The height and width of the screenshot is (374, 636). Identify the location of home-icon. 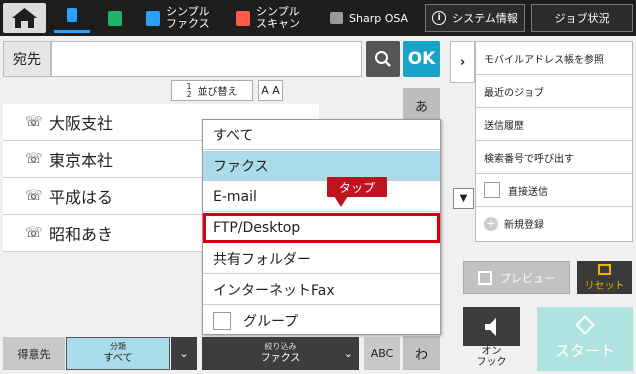
(24, 18).